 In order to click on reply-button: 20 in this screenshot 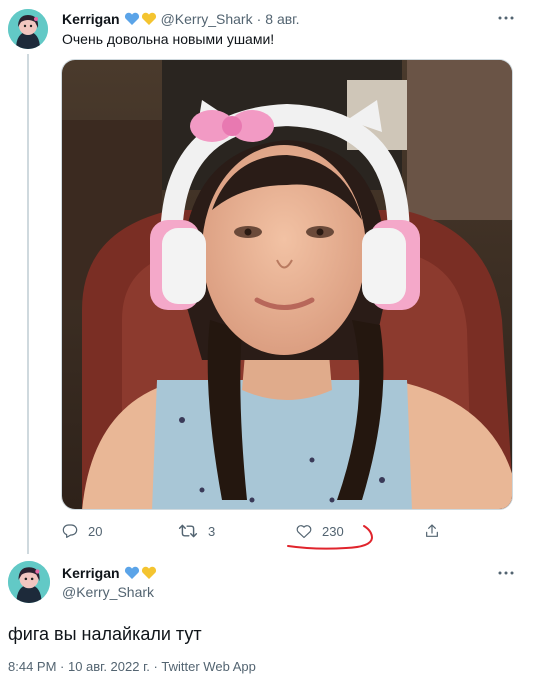, I will do `click(82, 531)`.